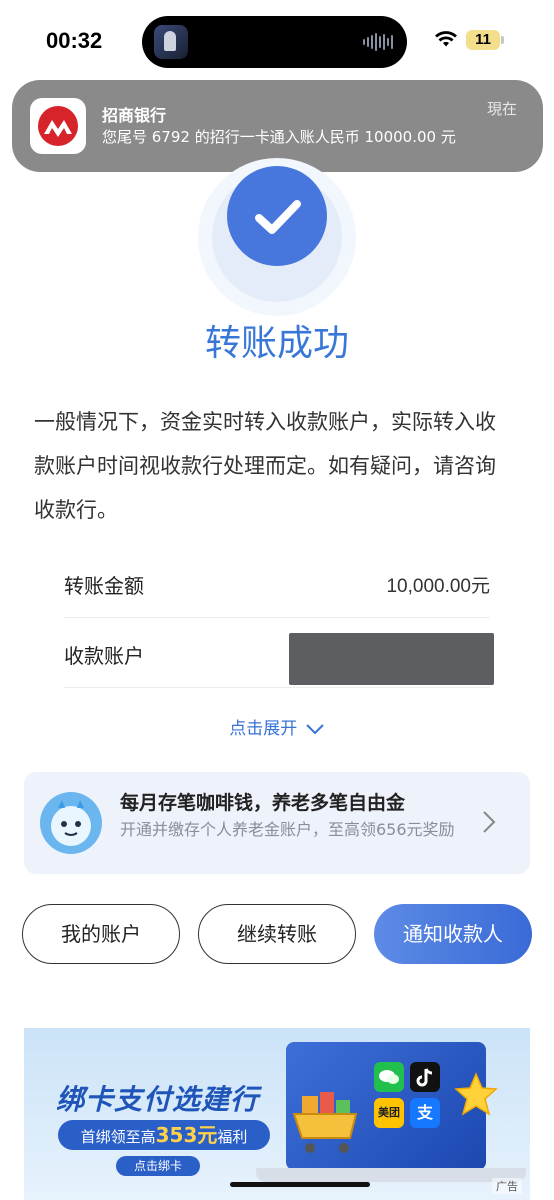 The height and width of the screenshot is (1200, 554). I want to click on offer-suffix: 福利, so click(232, 1137).